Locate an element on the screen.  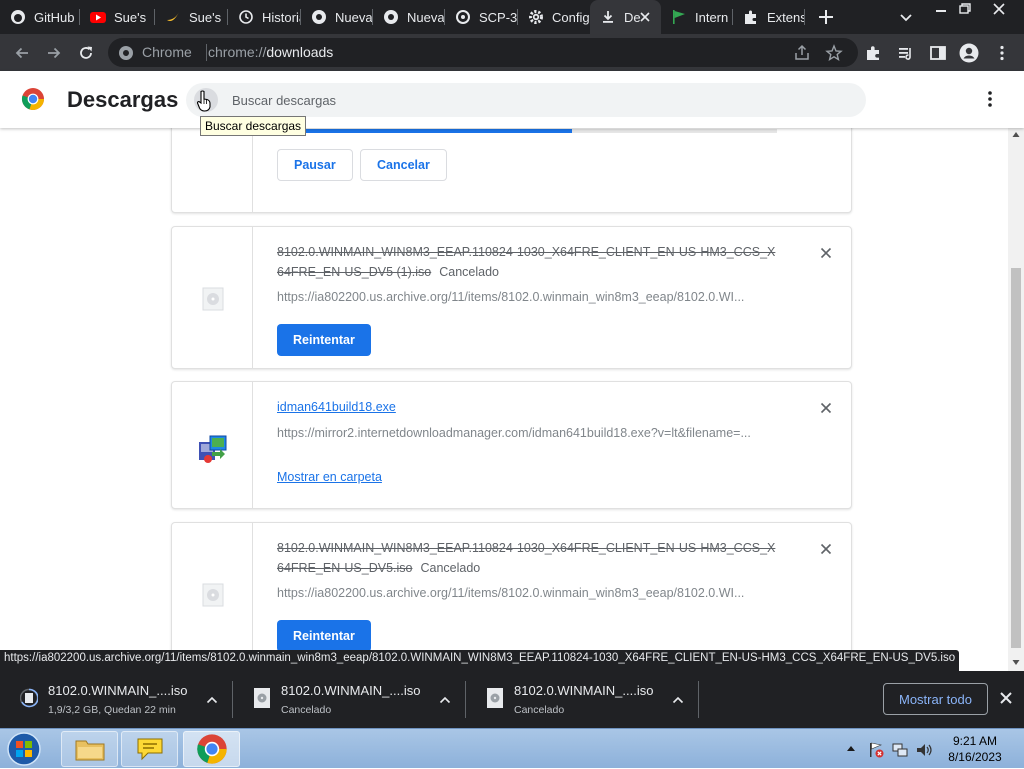
taskbar-clock: 9:21 AM 8/16/2023 is located at coordinates (975, 749).